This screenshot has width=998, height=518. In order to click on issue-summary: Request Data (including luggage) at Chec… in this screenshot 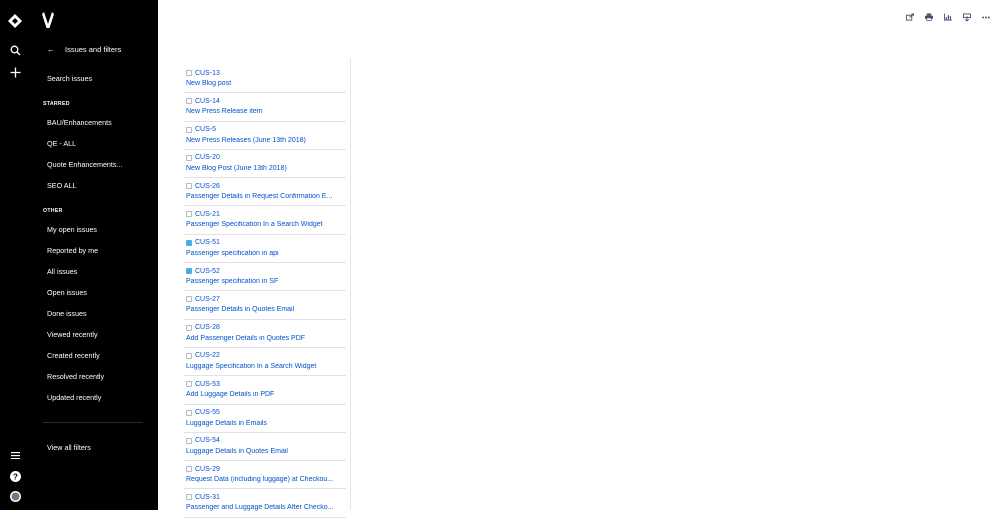, I will do `click(266, 479)`.